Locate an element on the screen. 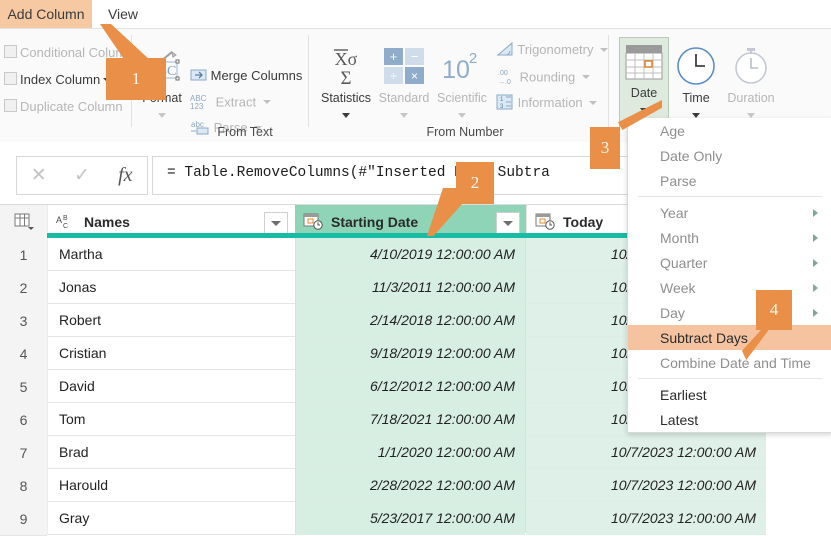  svg-text: A is located at coordinates (59, 220).